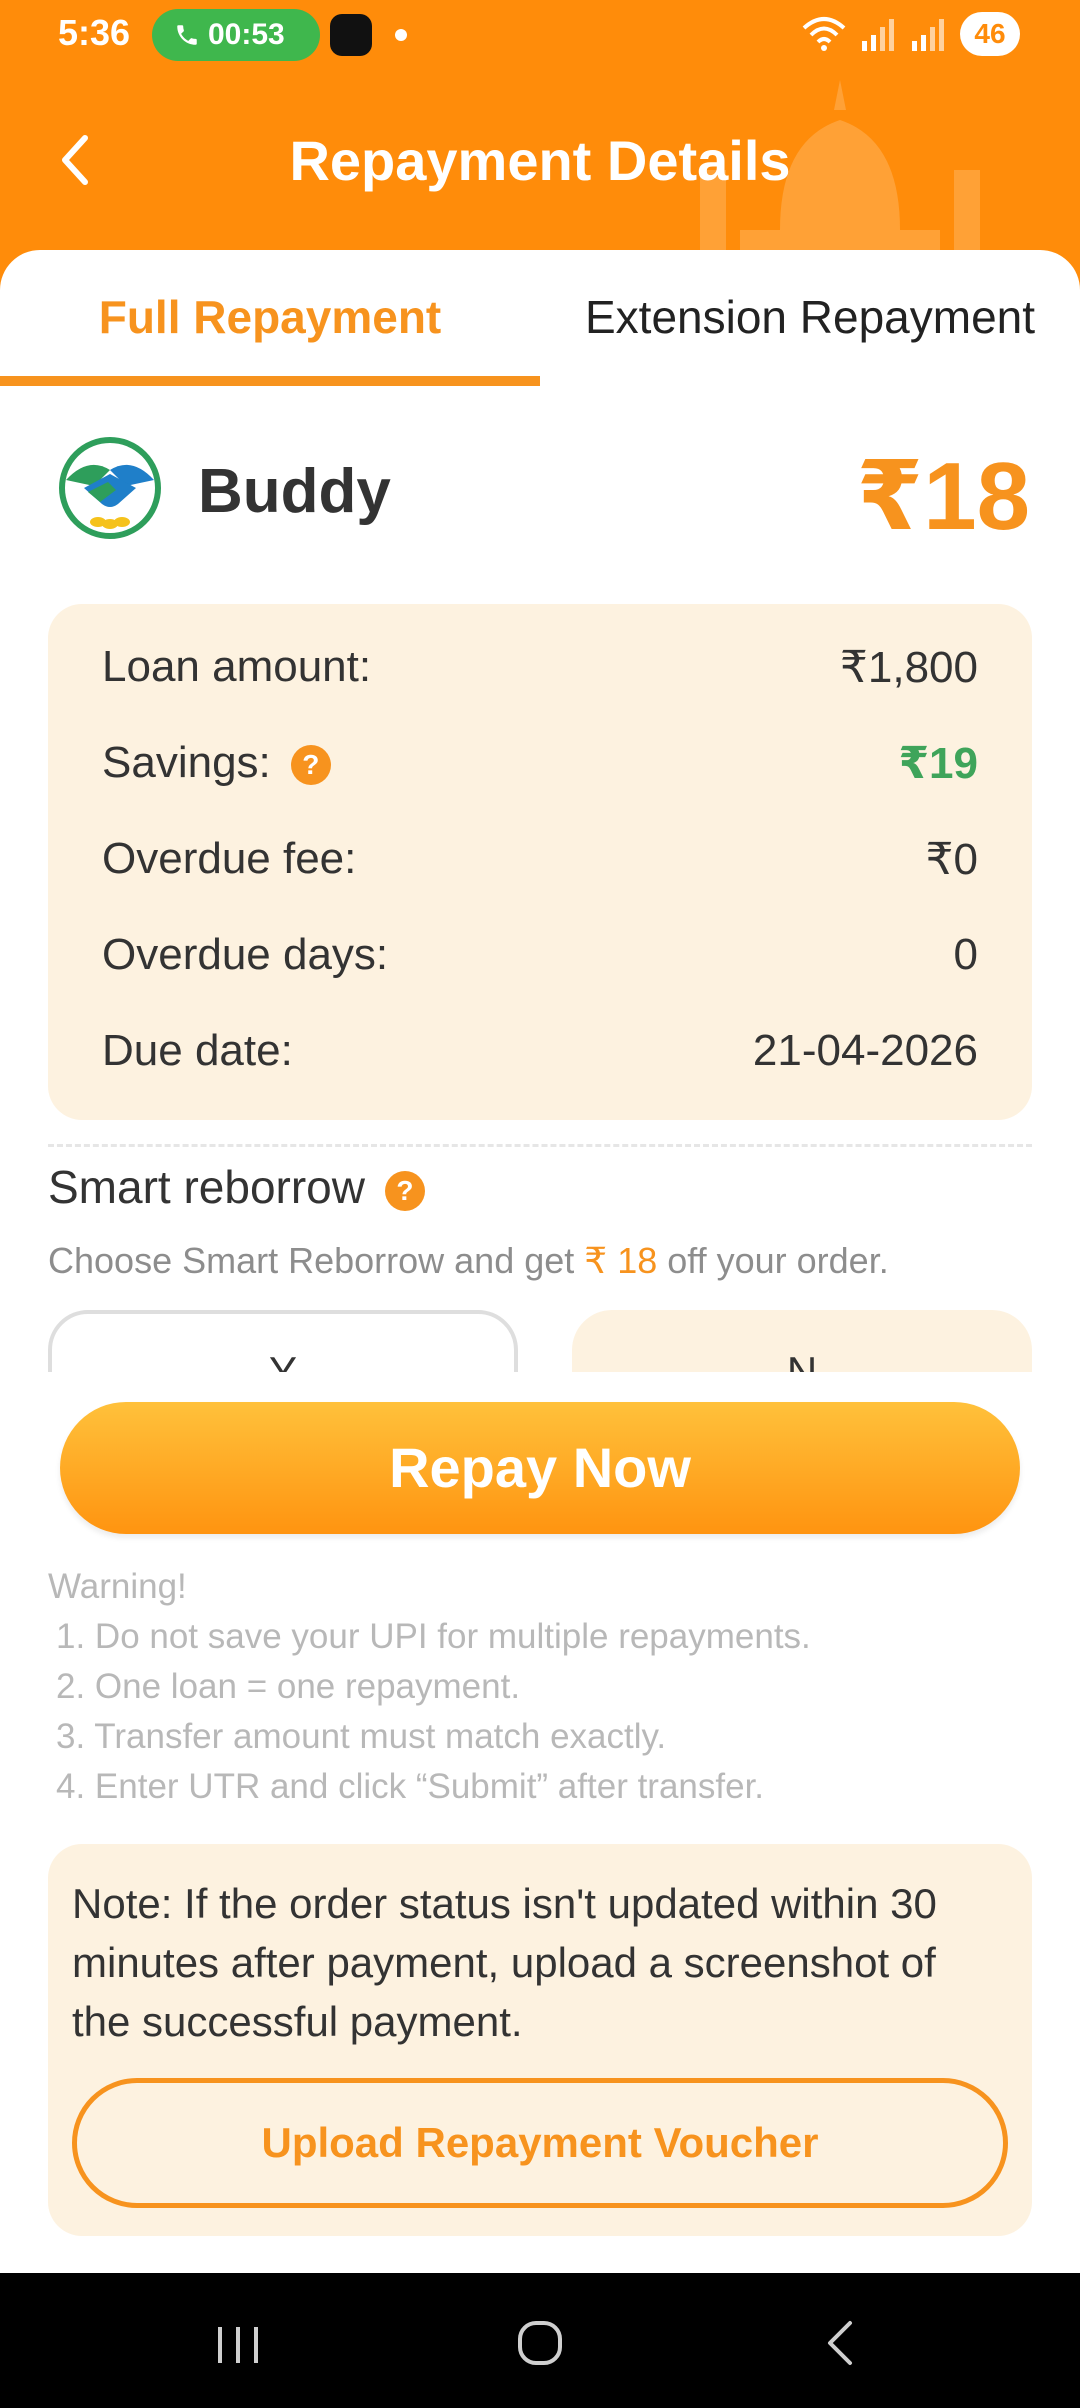 The image size is (1080, 2408). I want to click on smart-reborrow-discount: ₹ 18, so click(621, 1260).